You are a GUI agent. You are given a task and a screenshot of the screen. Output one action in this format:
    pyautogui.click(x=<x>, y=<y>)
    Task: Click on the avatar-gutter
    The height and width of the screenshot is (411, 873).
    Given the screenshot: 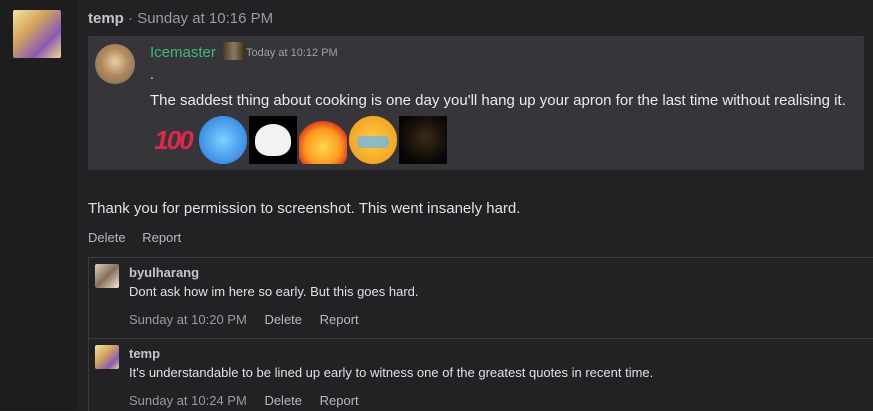 What is the action you would take?
    pyautogui.click(x=38, y=205)
    